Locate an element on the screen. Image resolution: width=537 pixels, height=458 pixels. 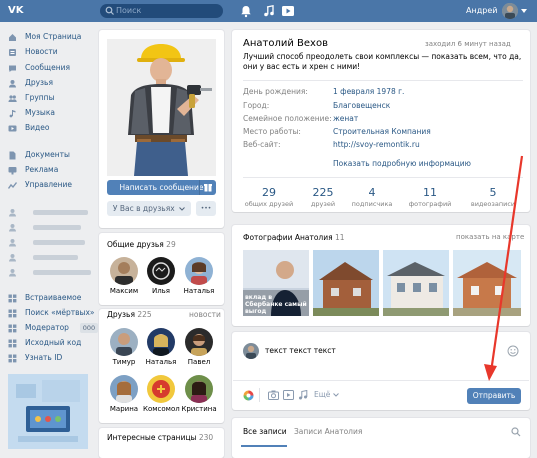
sidebar-item-friends: Друзья is located at coordinates (52, 83).